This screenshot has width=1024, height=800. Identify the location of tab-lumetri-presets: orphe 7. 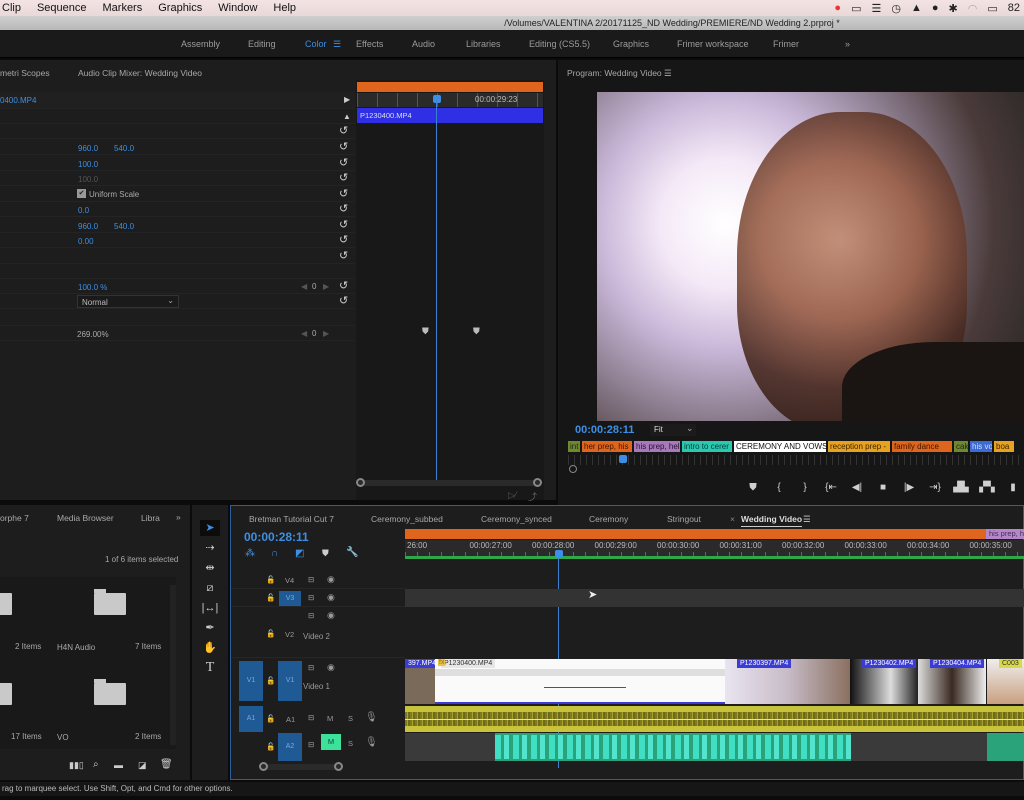
(14, 518).